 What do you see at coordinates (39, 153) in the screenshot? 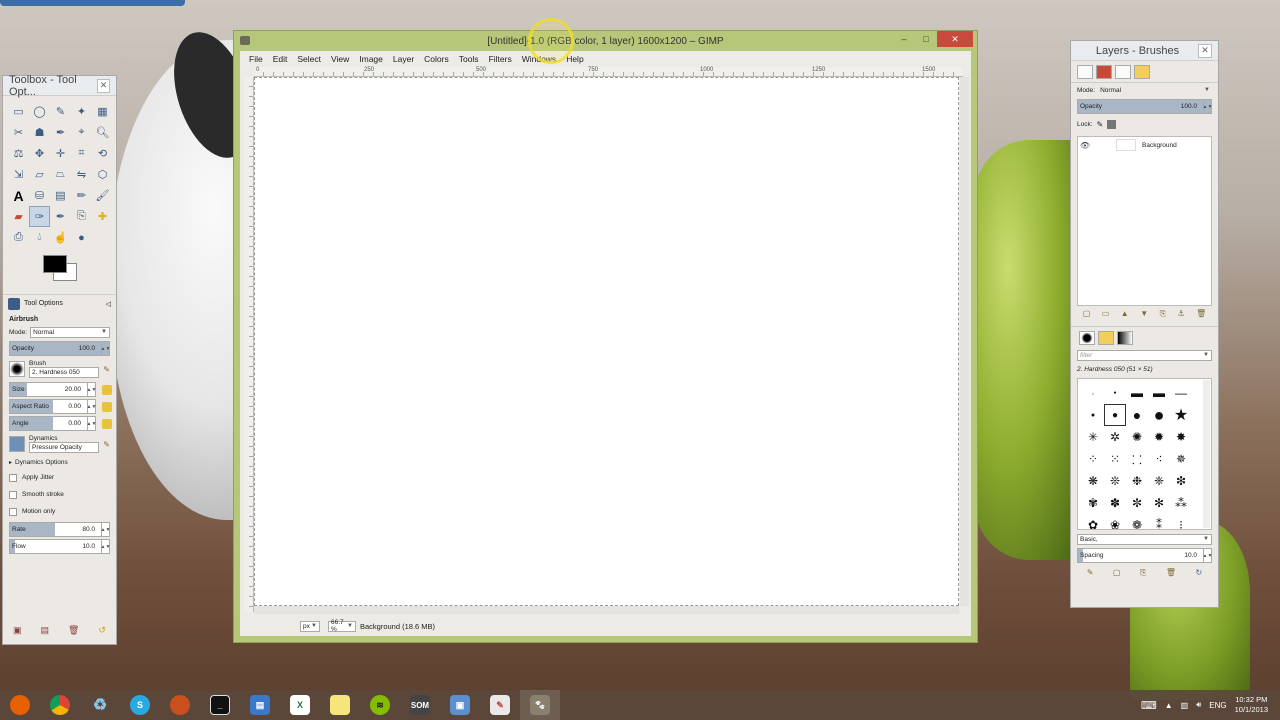
I see `move-icon: ✥` at bounding box center [39, 153].